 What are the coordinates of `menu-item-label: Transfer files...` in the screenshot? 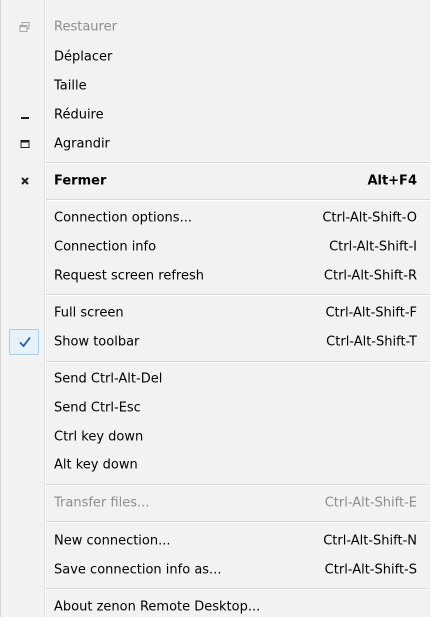 It's located at (102, 503).